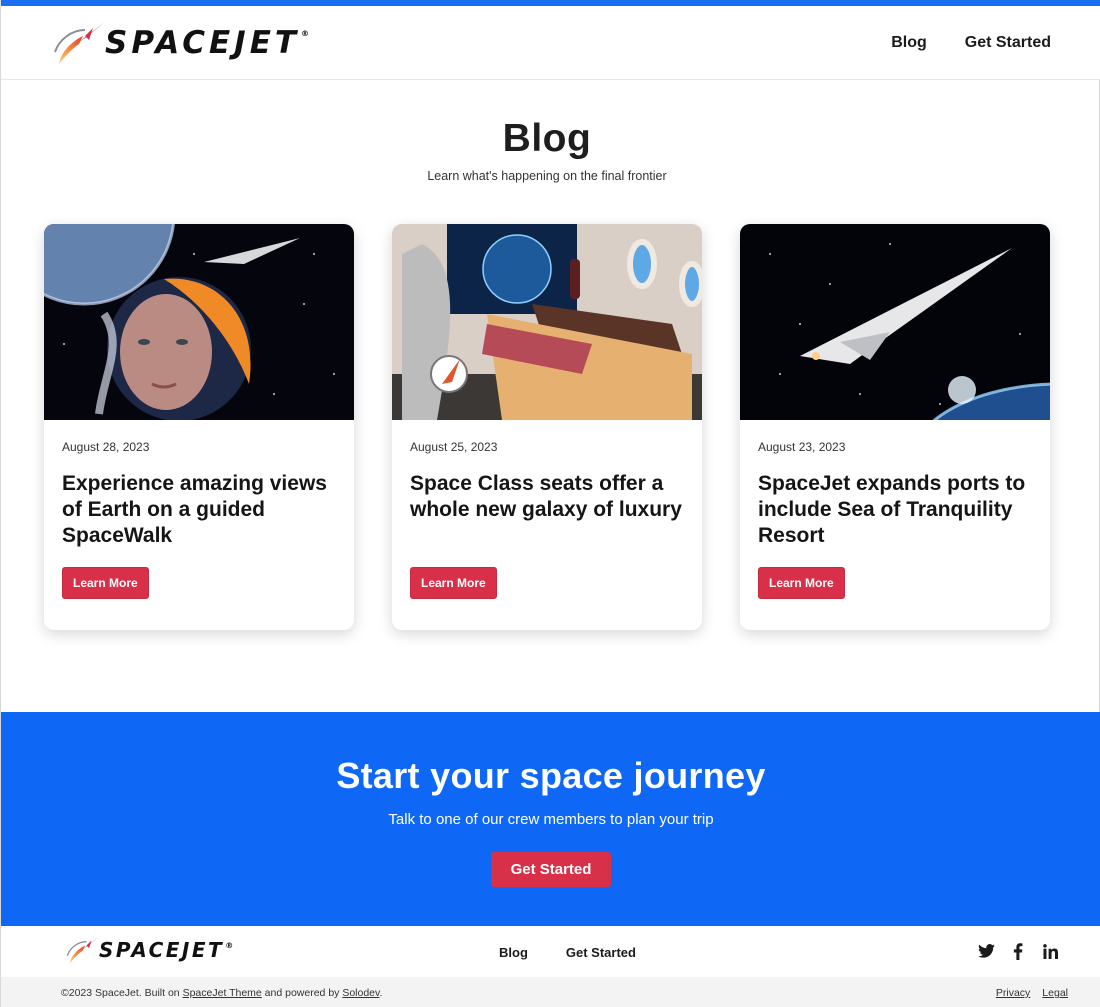 This screenshot has width=1100, height=1007. Describe the element at coordinates (986, 951) in the screenshot. I see `twitter-icon` at that location.